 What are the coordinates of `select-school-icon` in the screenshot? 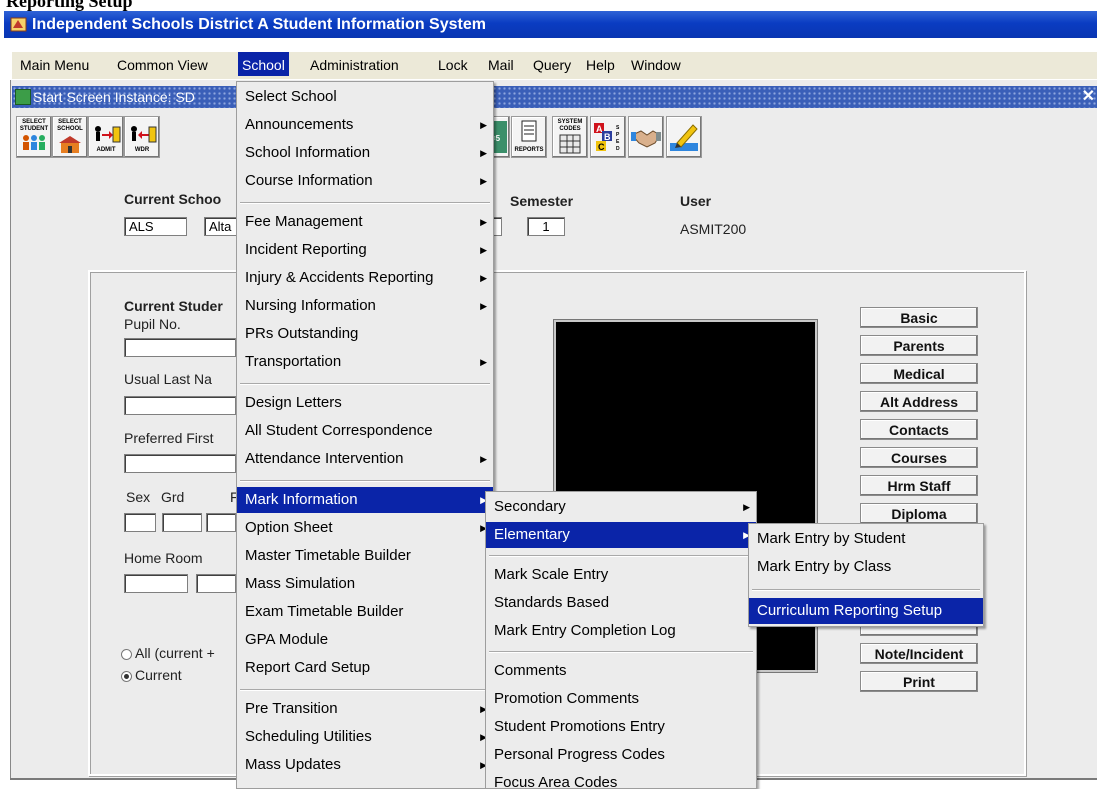 It's located at (70, 144).